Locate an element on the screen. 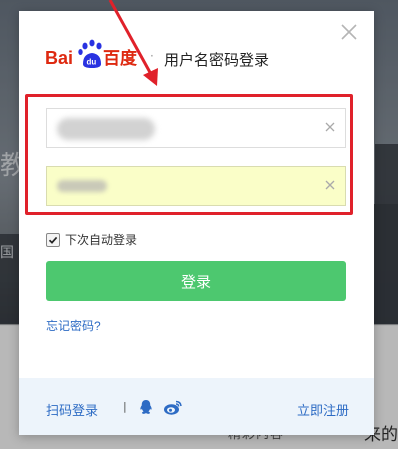 This screenshot has width=398, height=449. svg-text: 百度 is located at coordinates (120, 58).